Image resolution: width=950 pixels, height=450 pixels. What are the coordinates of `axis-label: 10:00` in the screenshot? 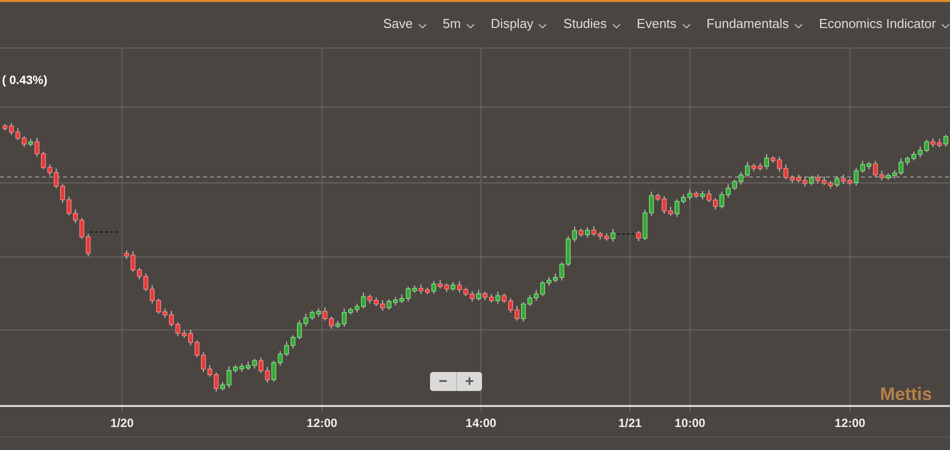 It's located at (690, 423).